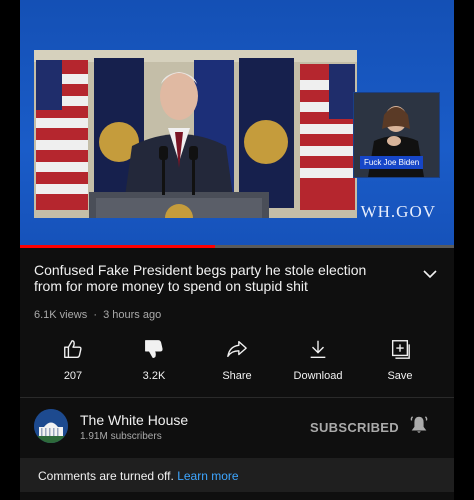 Image resolution: width=474 pixels, height=500 pixels. Describe the element at coordinates (400, 376) in the screenshot. I see `save-label: Save` at that location.